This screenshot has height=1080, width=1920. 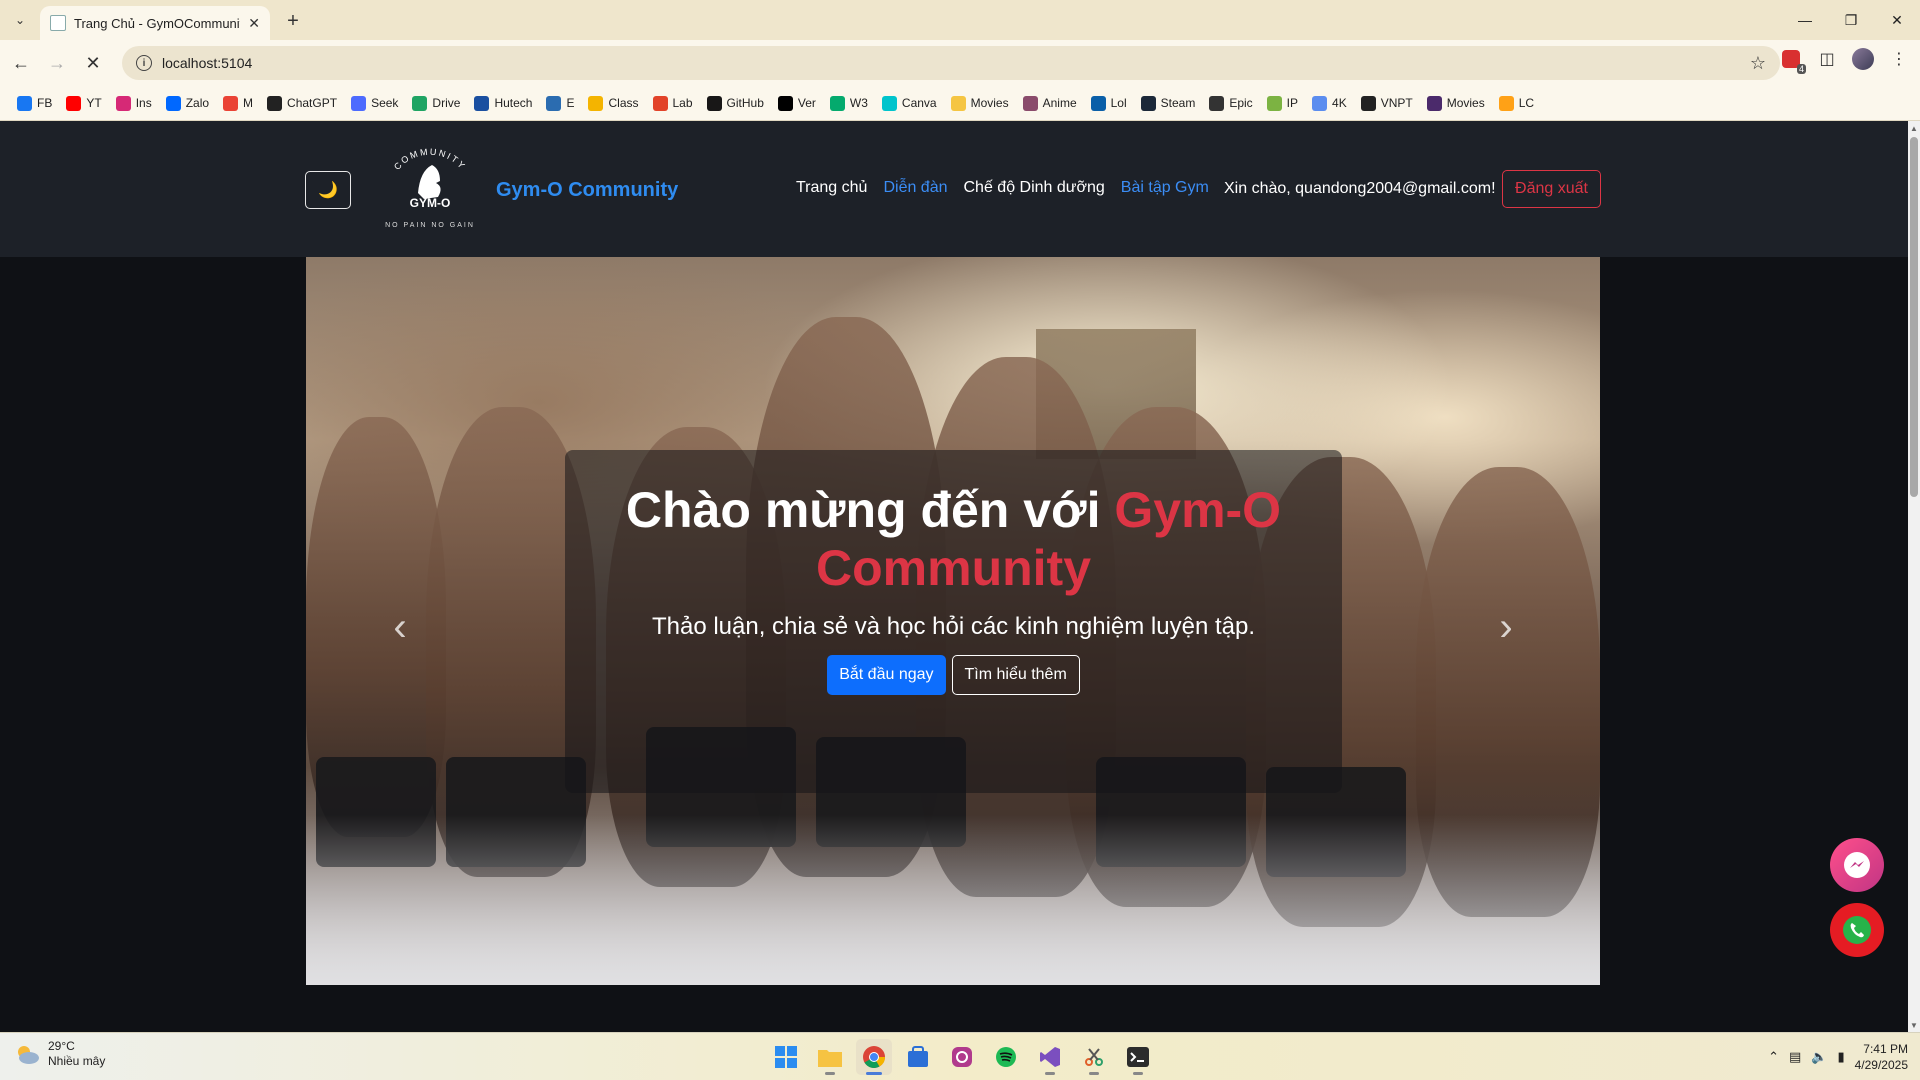 I want to click on bookmark-label: YT, so click(x=94, y=103).